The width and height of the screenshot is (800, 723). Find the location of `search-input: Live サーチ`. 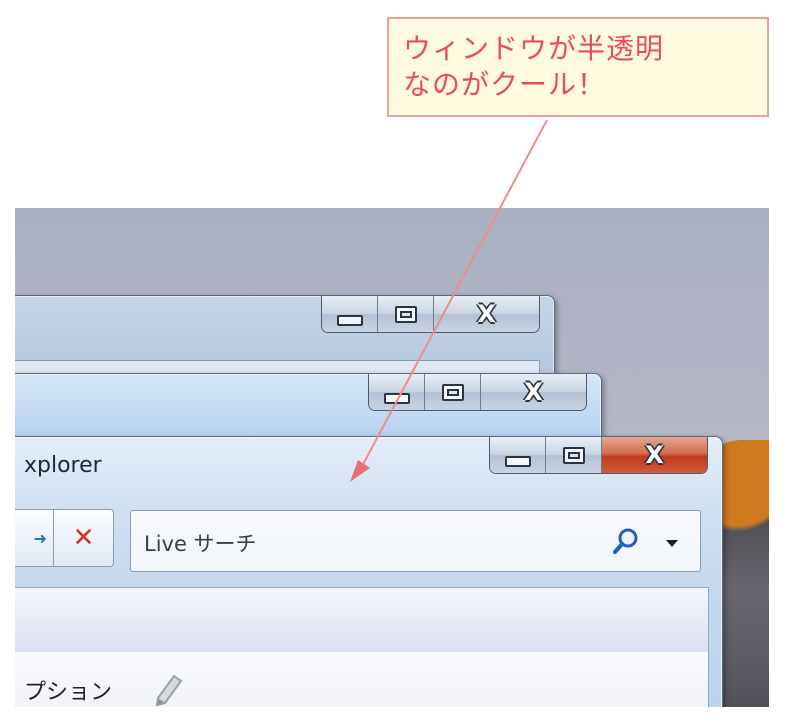

search-input: Live サーチ is located at coordinates (200, 543).